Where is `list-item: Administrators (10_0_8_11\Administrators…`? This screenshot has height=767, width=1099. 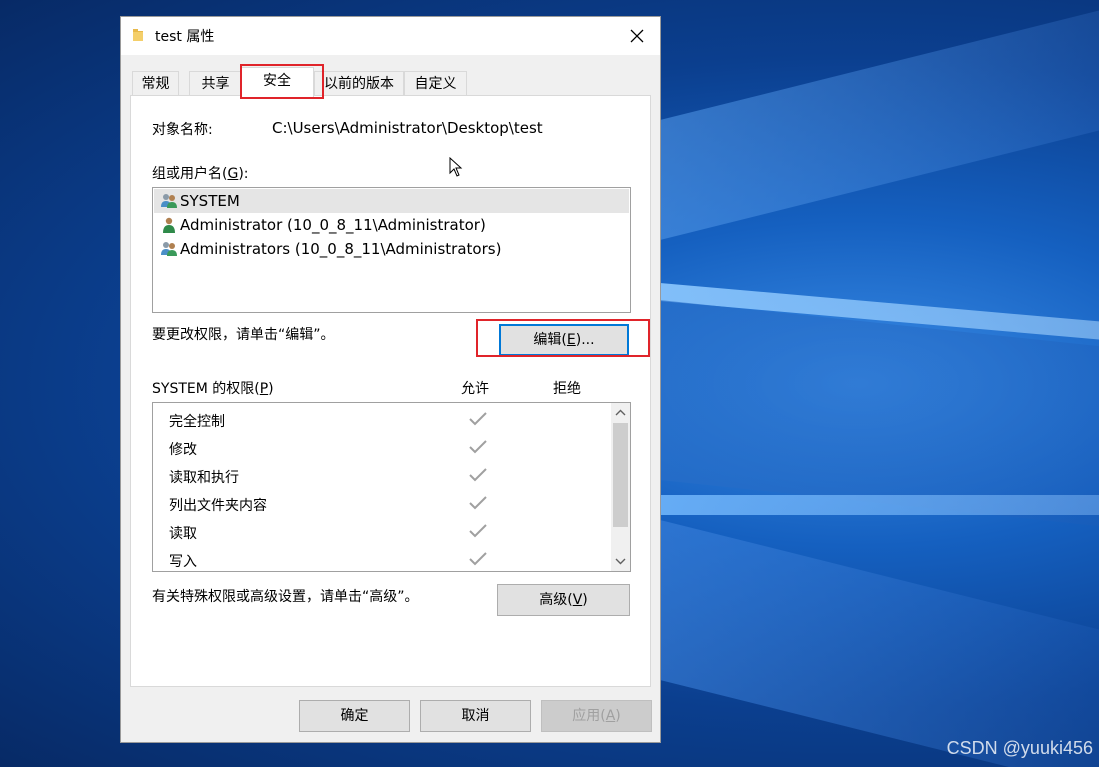
list-item: Administrators (10_0_8_11\Administrators… is located at coordinates (391, 249).